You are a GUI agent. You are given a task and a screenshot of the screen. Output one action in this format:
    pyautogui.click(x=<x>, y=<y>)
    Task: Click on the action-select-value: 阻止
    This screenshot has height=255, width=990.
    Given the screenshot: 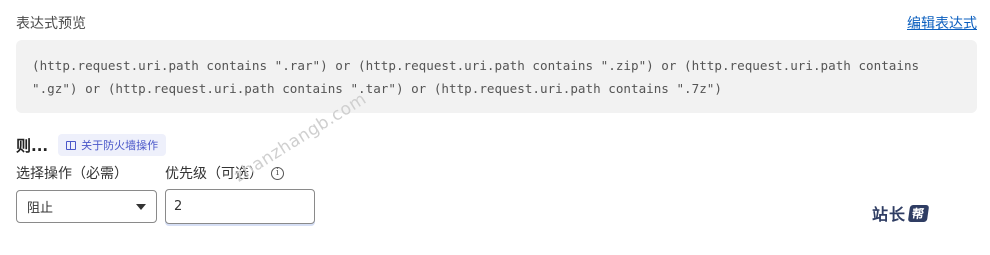 What is the action you would take?
    pyautogui.click(x=40, y=208)
    